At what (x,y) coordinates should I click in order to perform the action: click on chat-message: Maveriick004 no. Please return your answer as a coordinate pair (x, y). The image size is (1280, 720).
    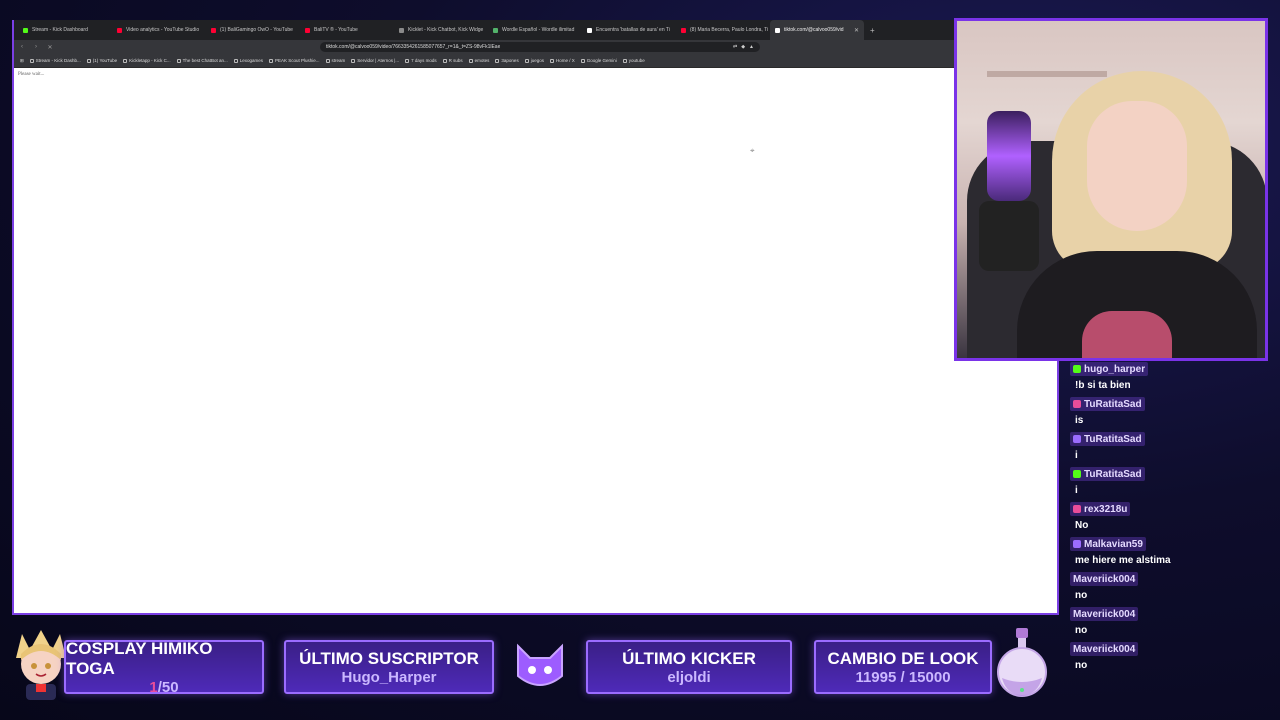
    Looking at the image, I should click on (1170, 588).